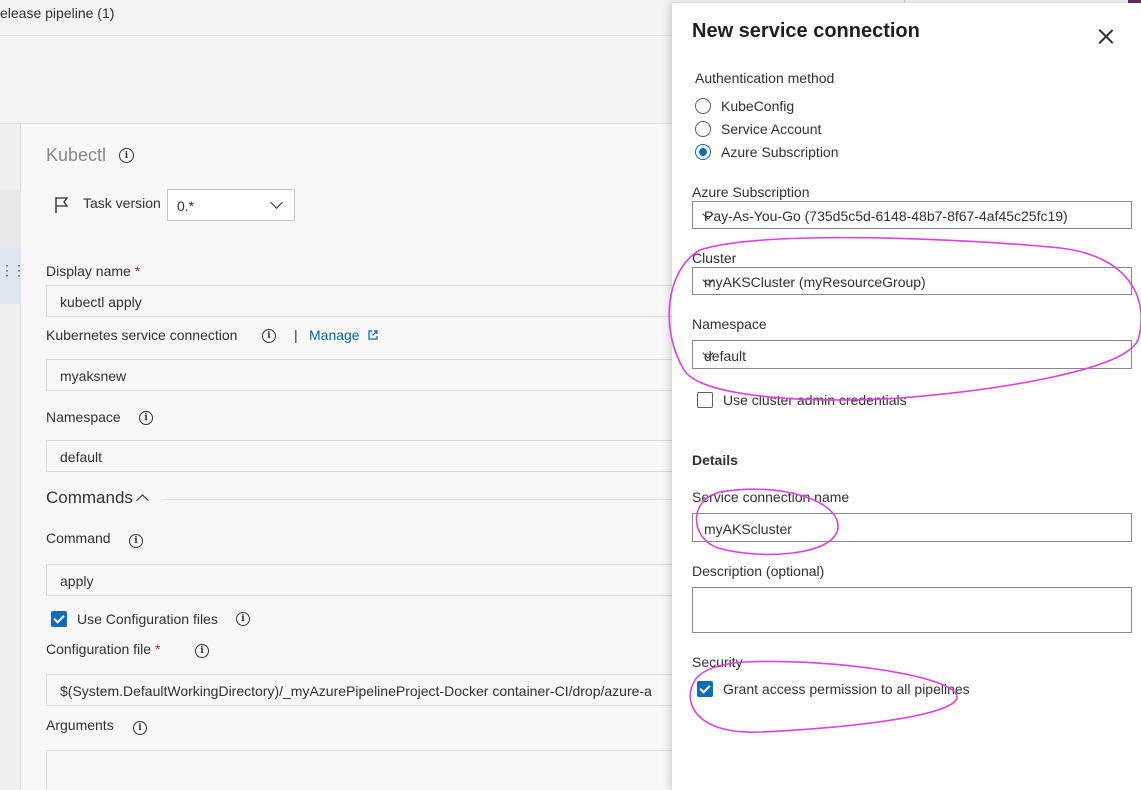 The image size is (1141, 790). What do you see at coordinates (89, 498) in the screenshot?
I see `commands-section-heading: Commands` at bounding box center [89, 498].